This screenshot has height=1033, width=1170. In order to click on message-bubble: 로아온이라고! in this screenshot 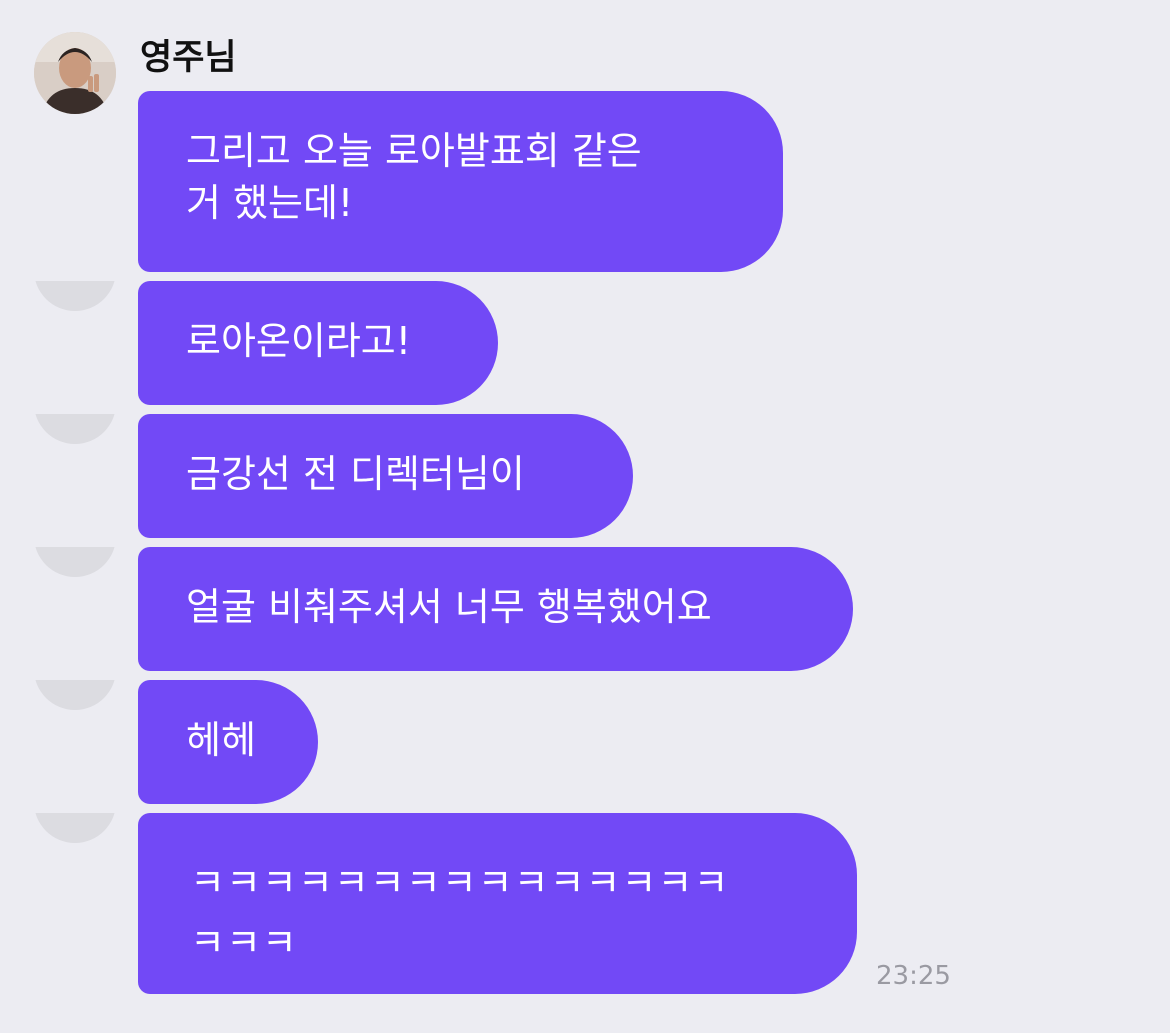, I will do `click(318, 343)`.